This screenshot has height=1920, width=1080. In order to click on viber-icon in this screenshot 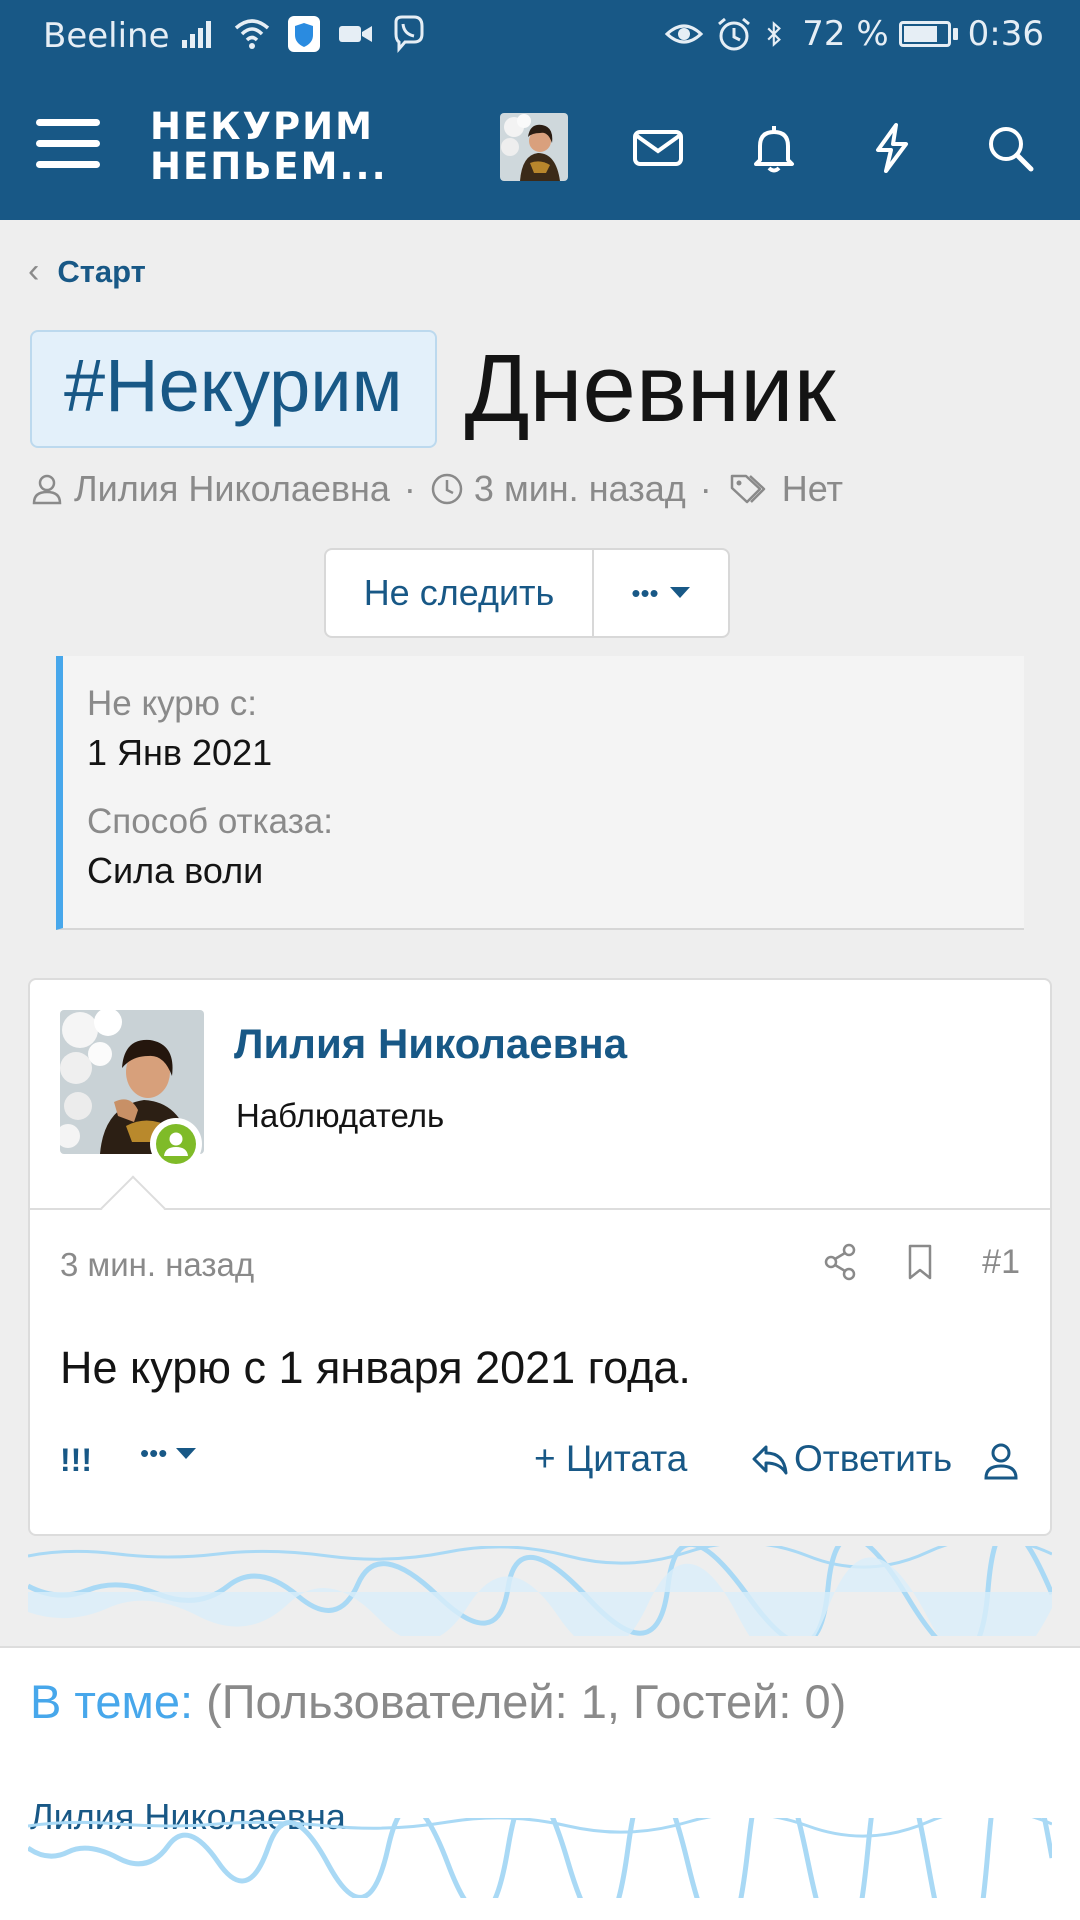, I will do `click(409, 34)`.